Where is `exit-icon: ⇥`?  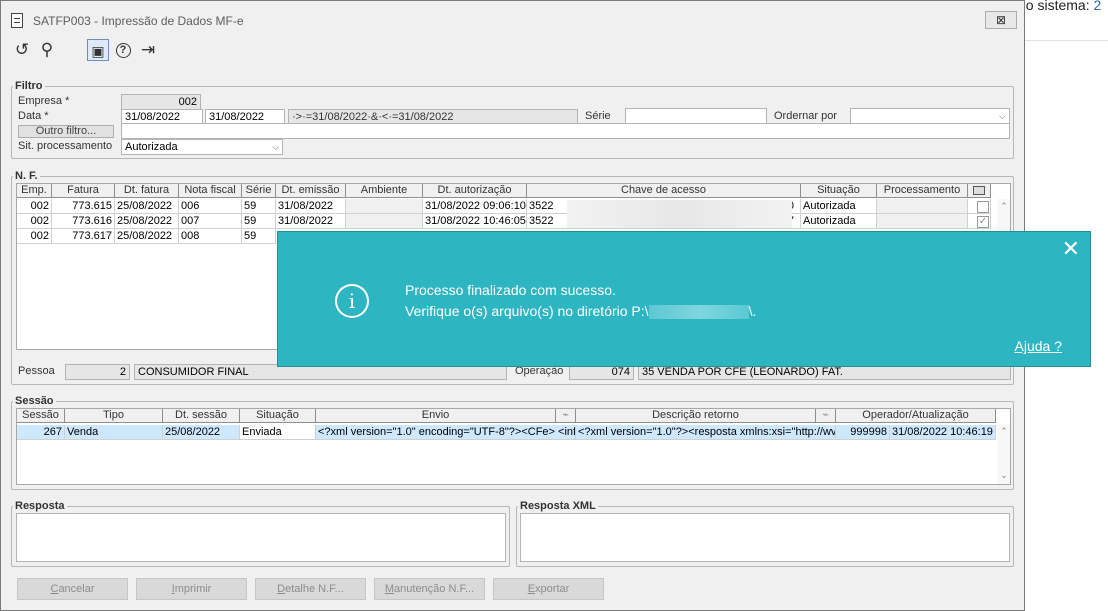 exit-icon: ⇥ is located at coordinates (148, 50).